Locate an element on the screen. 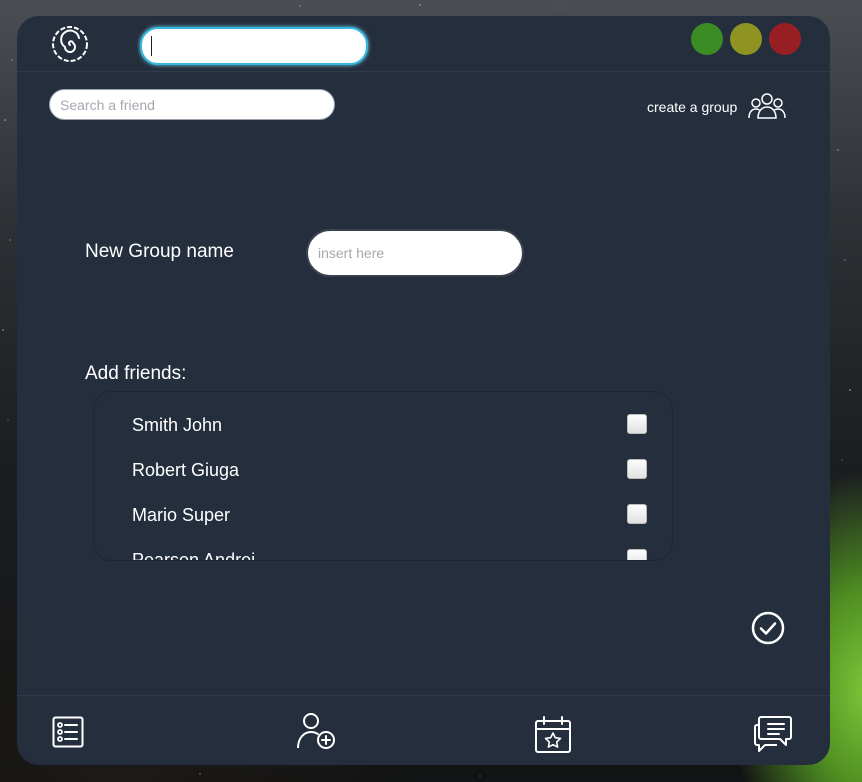 The image size is (862, 782). maximize-button is located at coordinates (707, 39).